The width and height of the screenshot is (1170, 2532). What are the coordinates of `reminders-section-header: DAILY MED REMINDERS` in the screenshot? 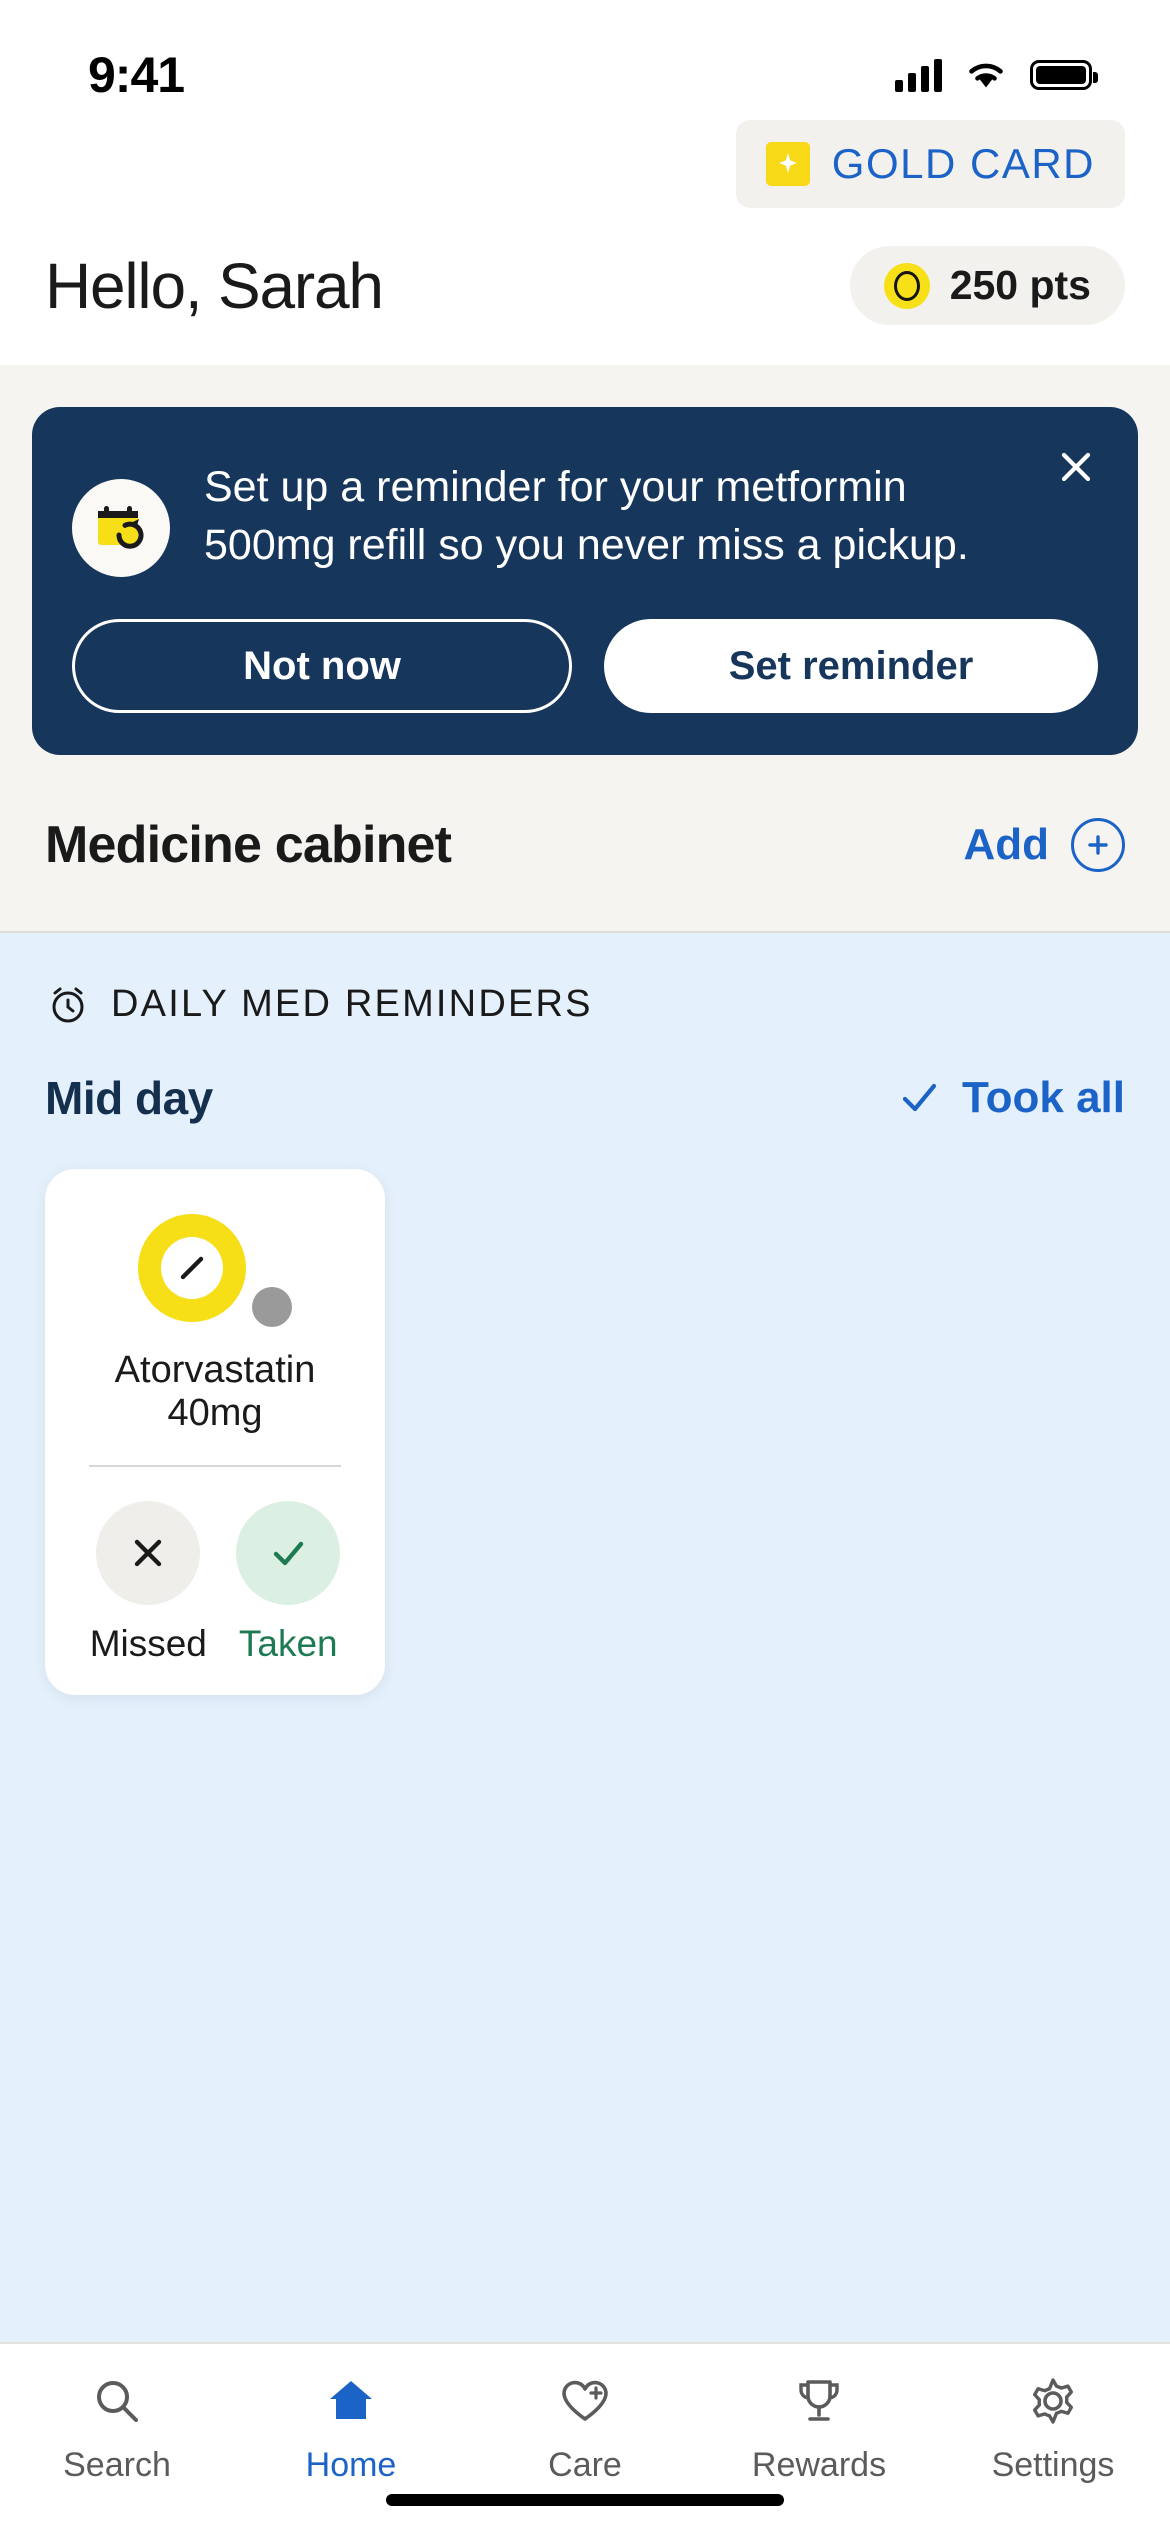 It's located at (585, 1004).